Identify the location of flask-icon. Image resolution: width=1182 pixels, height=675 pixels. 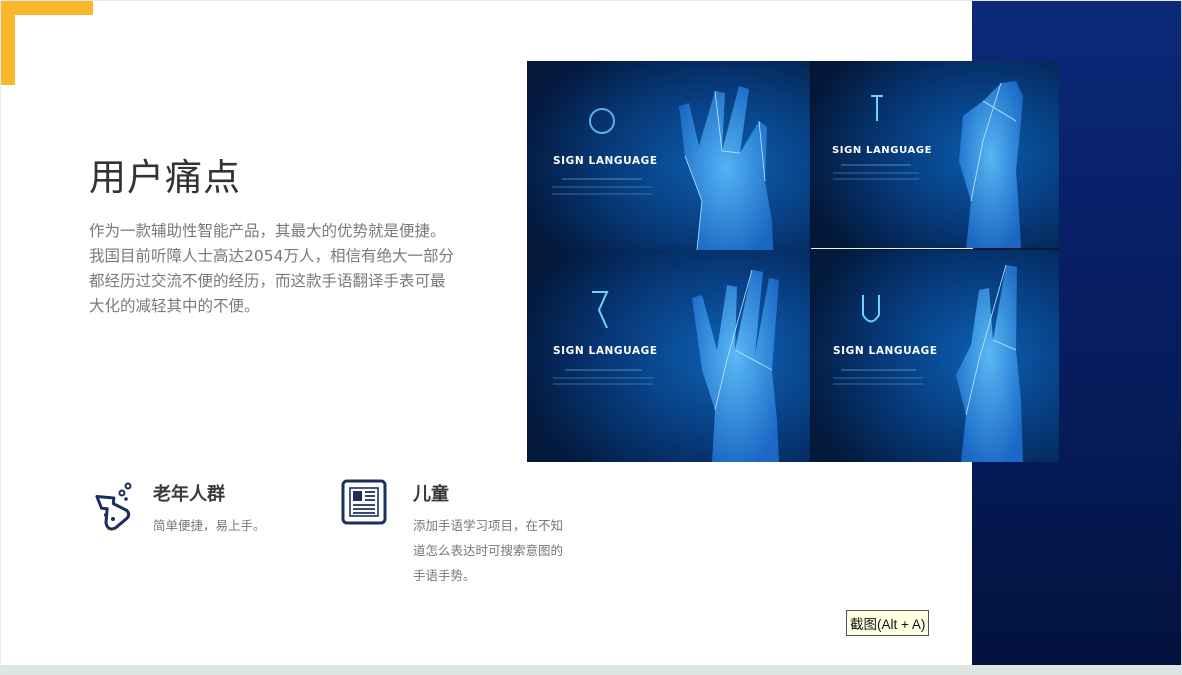
(110, 508).